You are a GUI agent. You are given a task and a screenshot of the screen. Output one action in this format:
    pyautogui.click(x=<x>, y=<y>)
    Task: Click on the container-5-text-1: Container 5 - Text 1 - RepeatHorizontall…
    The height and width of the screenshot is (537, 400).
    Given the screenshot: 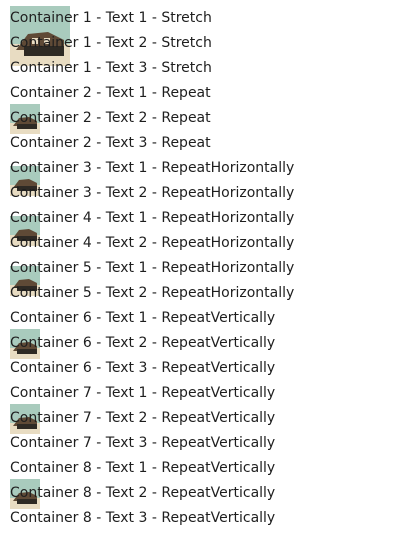 What is the action you would take?
    pyautogui.click(x=152, y=268)
    